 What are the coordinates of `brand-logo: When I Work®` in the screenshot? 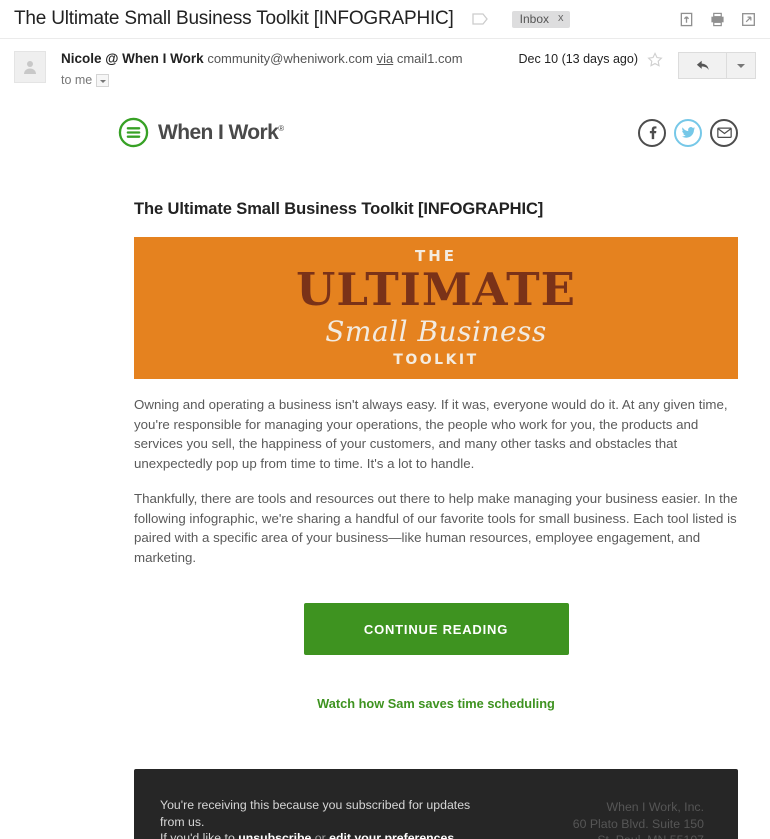 It's located at (201, 132).